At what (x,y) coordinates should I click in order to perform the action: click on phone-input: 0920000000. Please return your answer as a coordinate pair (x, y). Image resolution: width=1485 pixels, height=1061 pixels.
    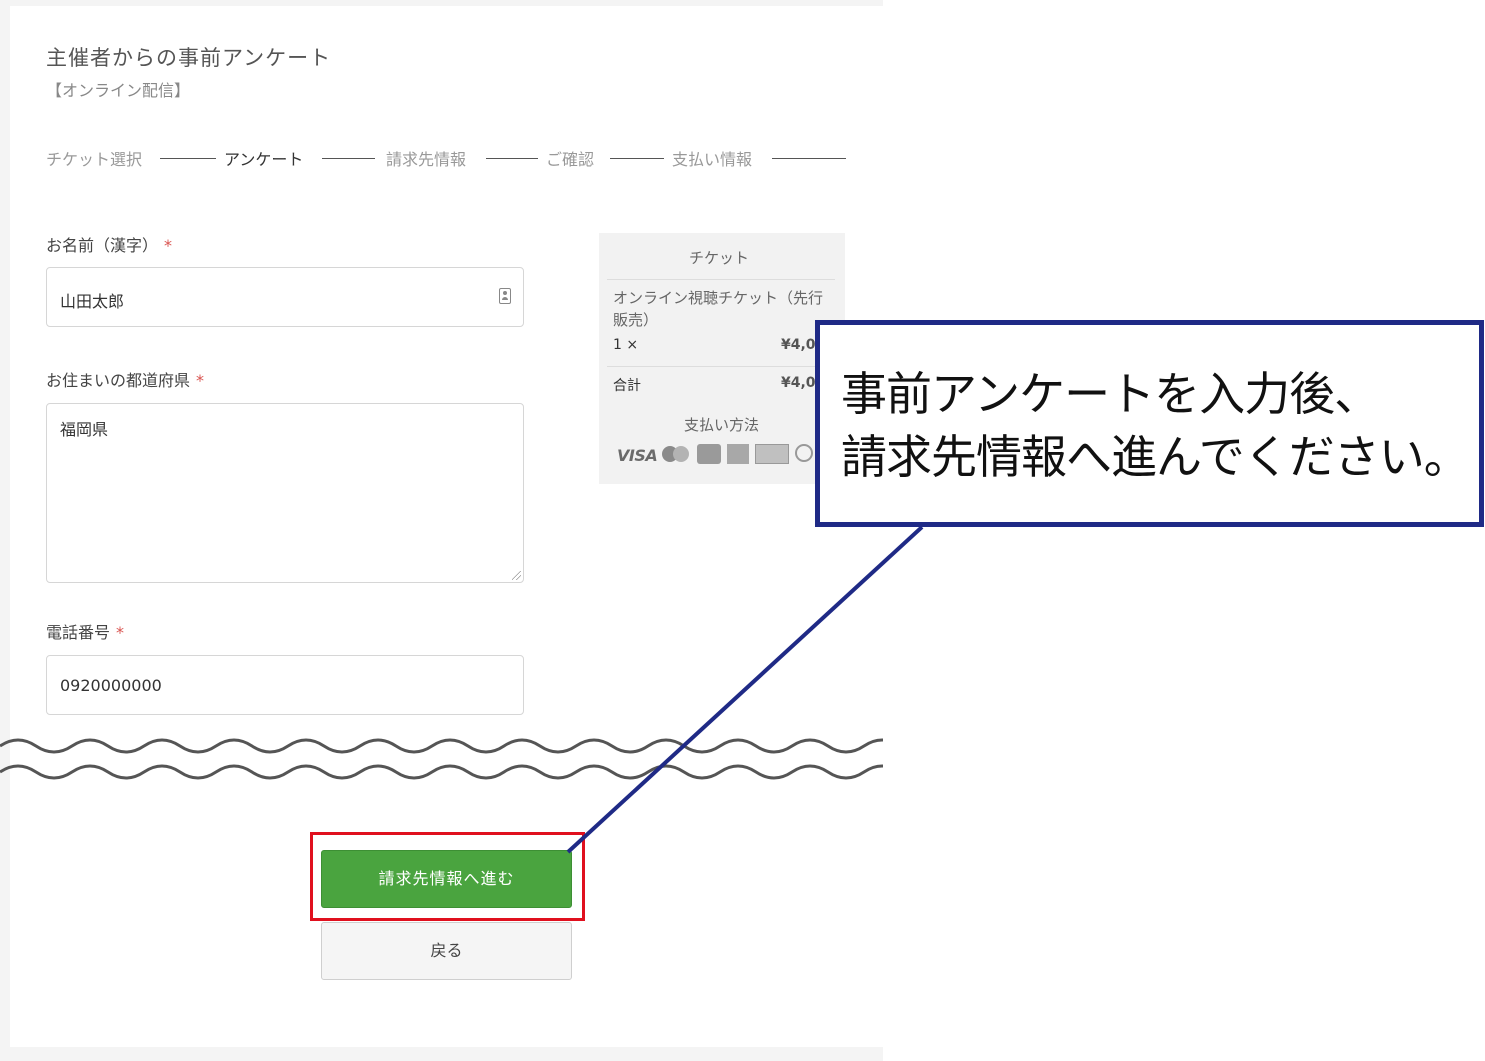
    Looking at the image, I should click on (285, 685).